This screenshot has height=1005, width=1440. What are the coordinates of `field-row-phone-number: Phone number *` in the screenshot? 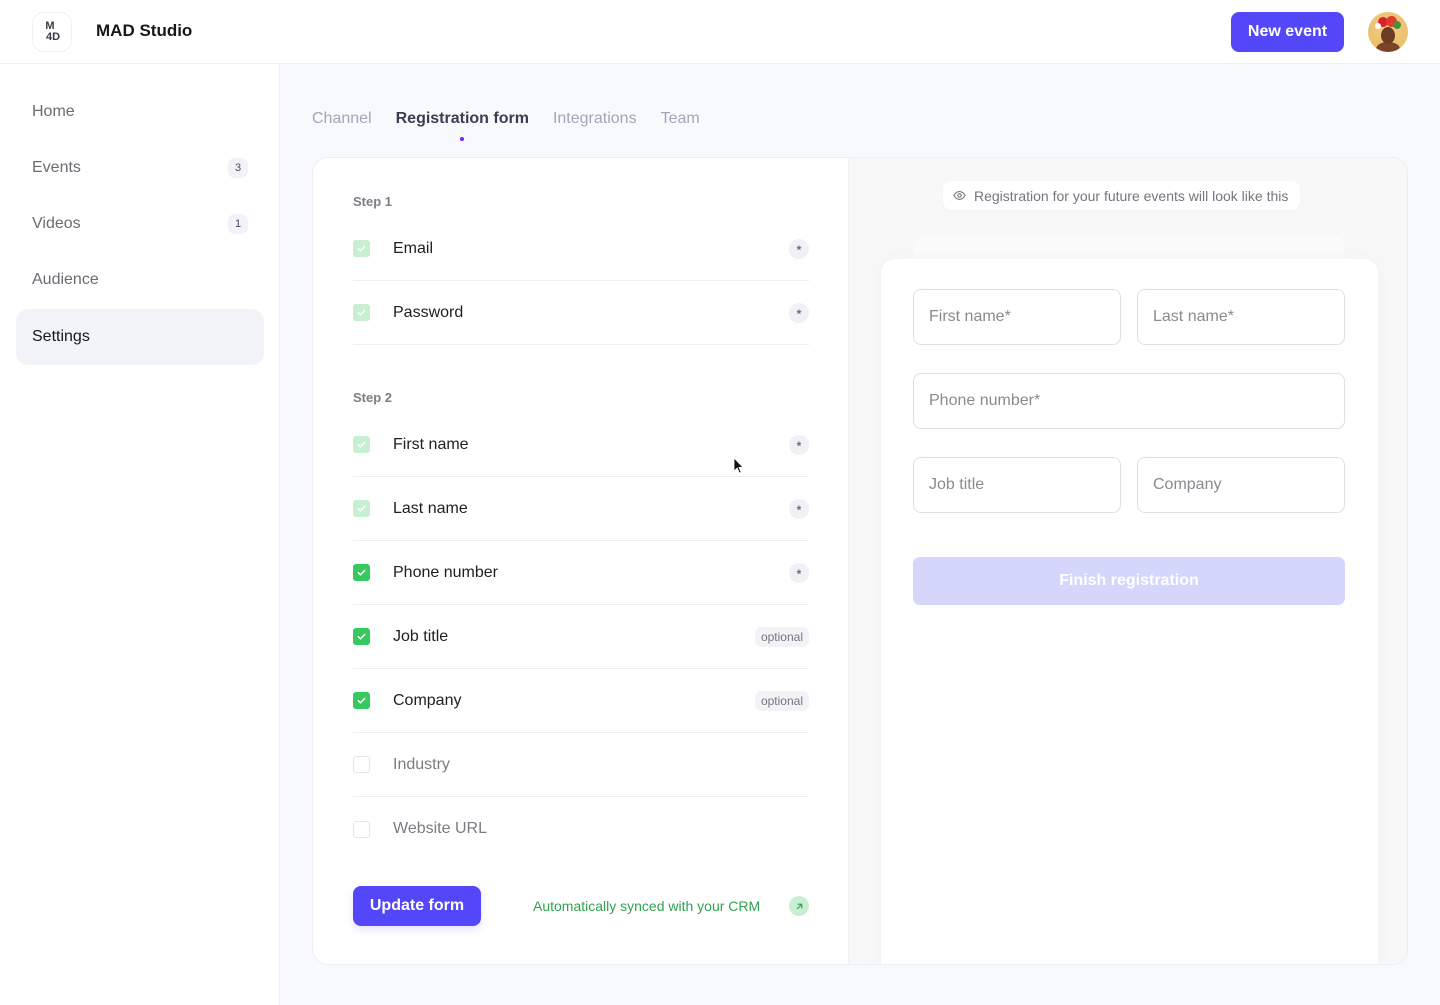 It's located at (581, 573).